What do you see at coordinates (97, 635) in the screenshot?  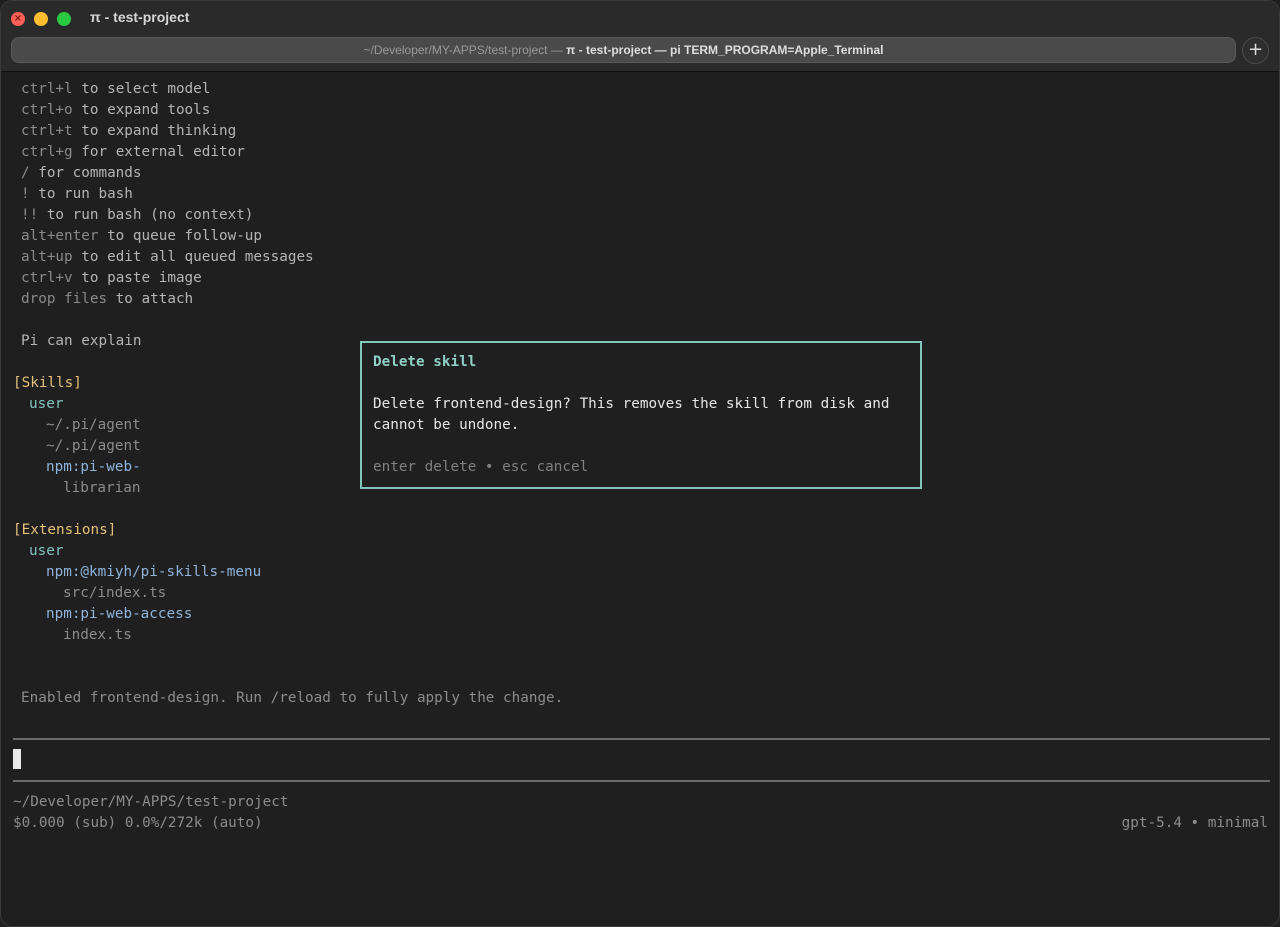 I see `extension-file: index.ts` at bounding box center [97, 635].